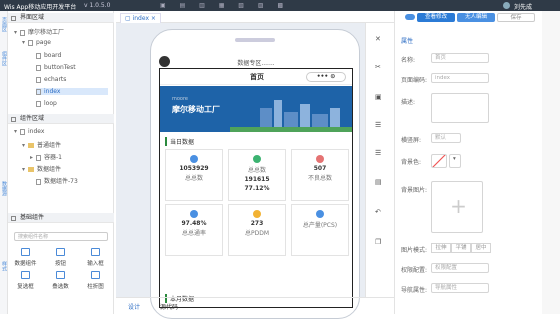 The width and height of the screenshot is (560, 319). Describe the element at coordinates (4, 162) in the screenshot. I see `left-strip: 页面区 组件区 数据源 样式` at that location.